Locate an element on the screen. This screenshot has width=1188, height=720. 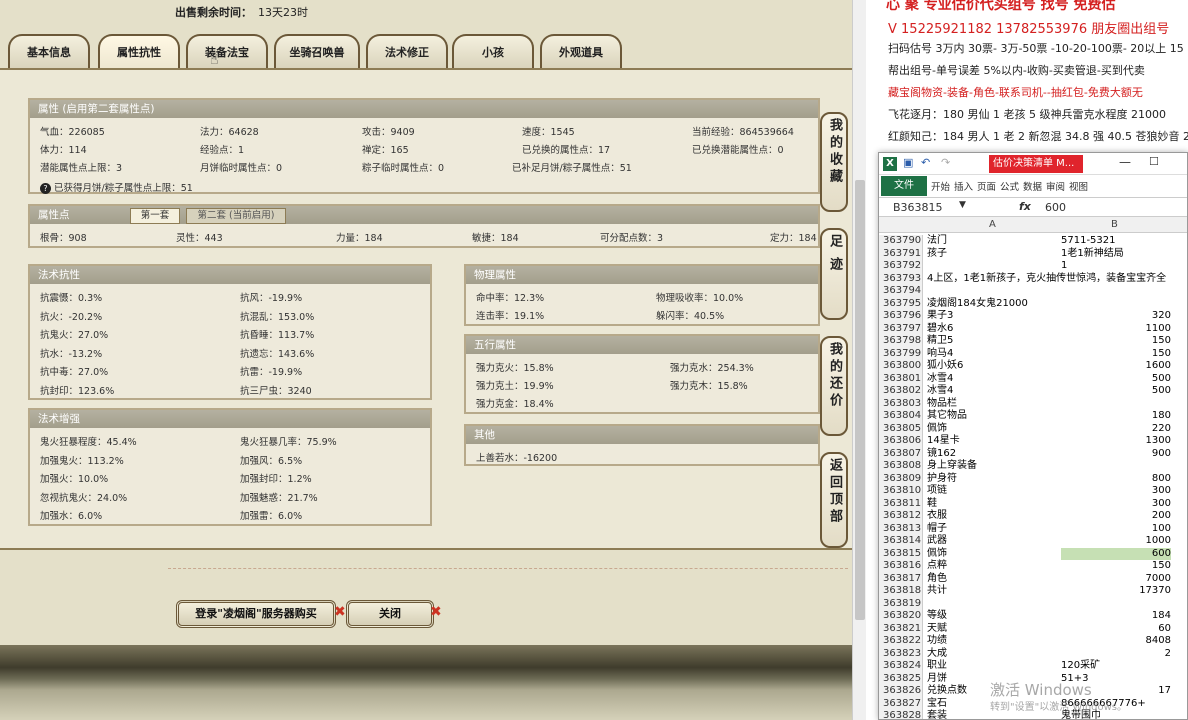
ribbon-tab-7: 视图 is located at coordinates (1078, 186).